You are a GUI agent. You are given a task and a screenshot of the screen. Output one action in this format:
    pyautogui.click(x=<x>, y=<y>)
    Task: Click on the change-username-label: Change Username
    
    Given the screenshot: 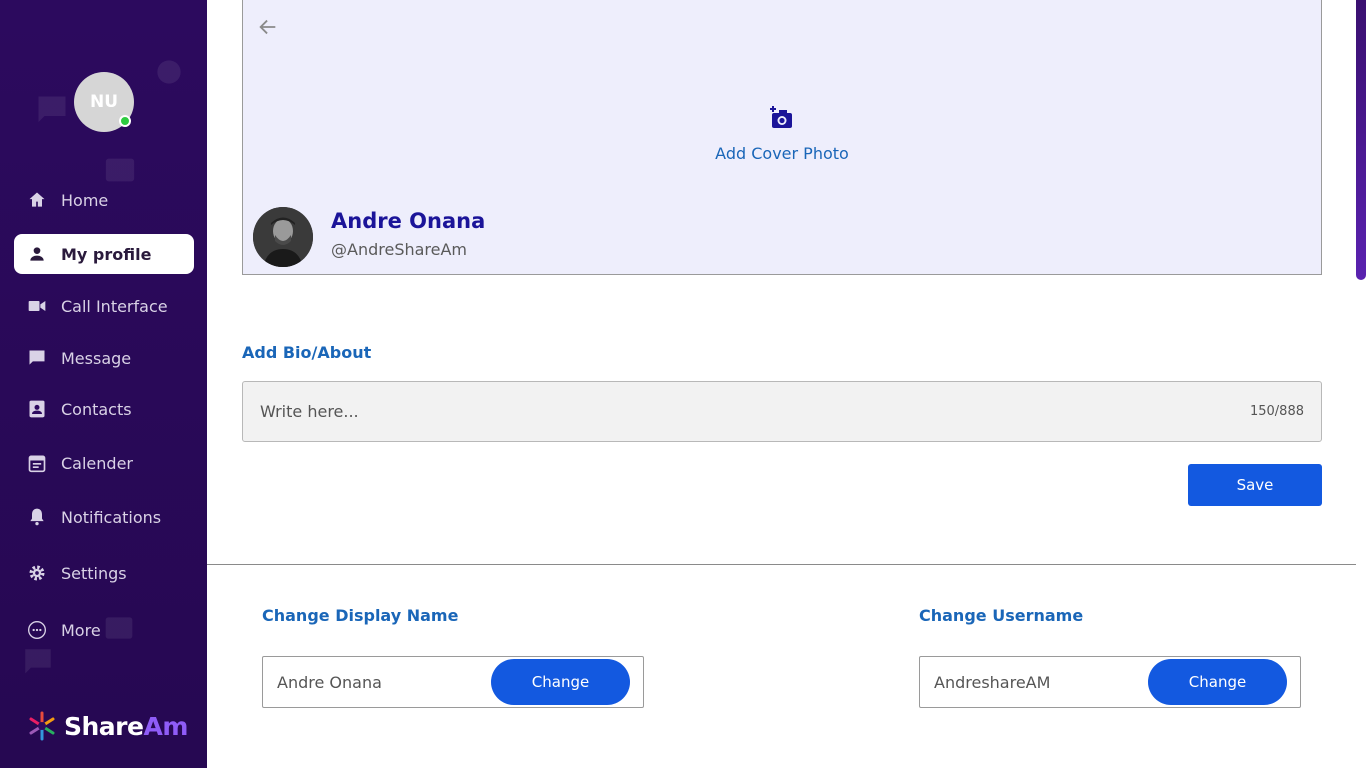 What is the action you would take?
    pyautogui.click(x=1001, y=615)
    